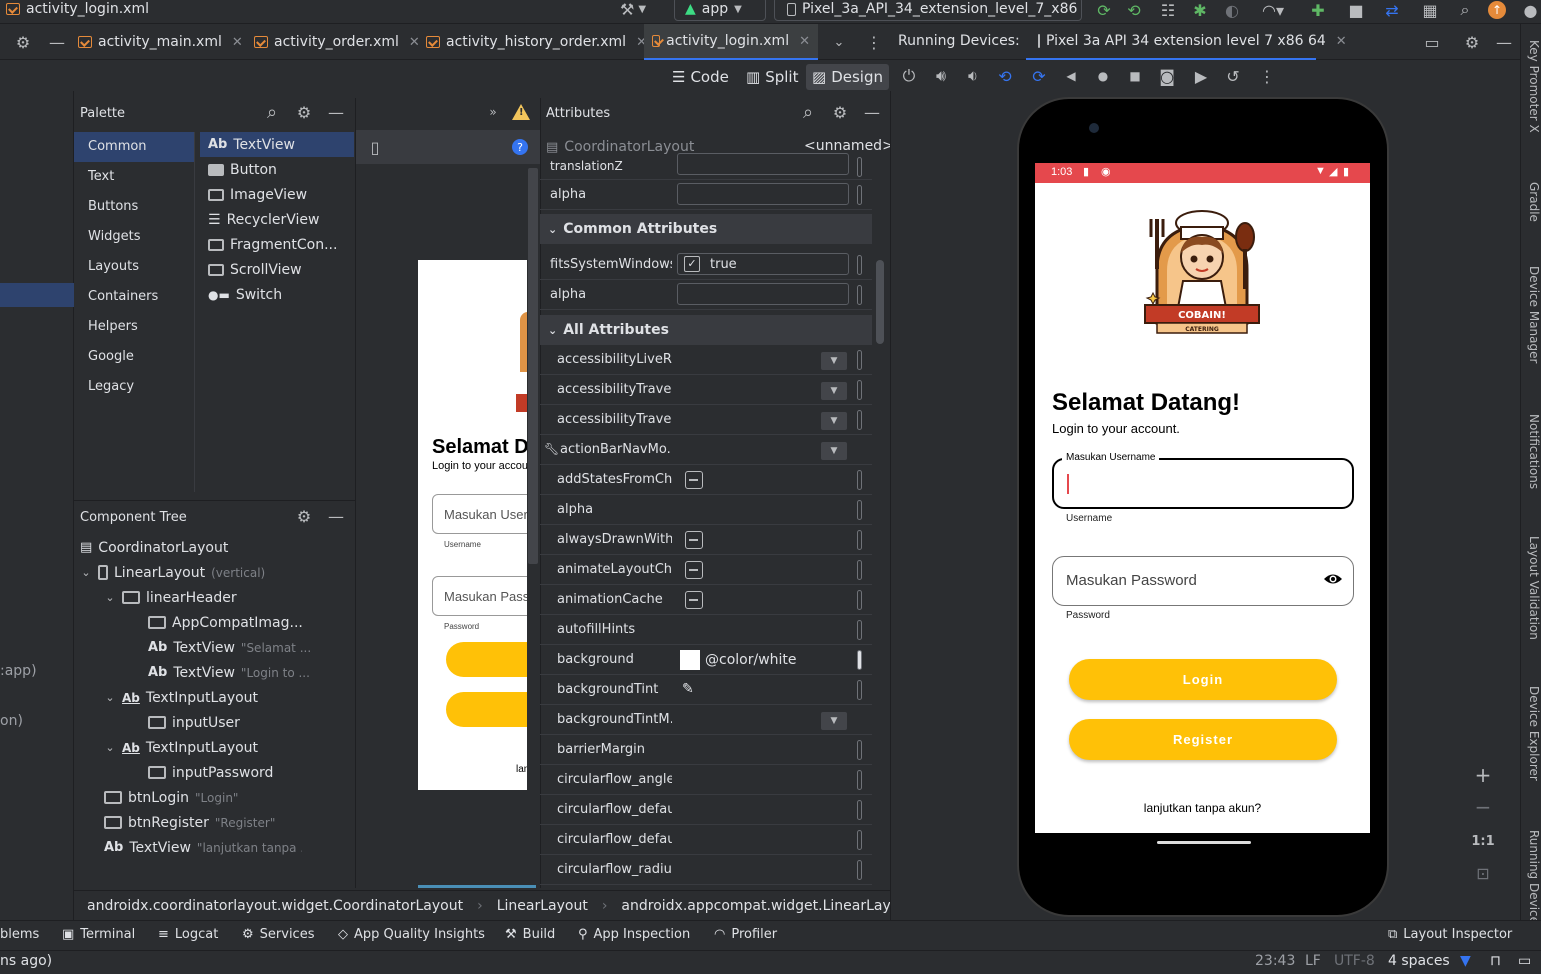 The height and width of the screenshot is (974, 1541). I want to click on attr-row: alpha, so click(706, 510).